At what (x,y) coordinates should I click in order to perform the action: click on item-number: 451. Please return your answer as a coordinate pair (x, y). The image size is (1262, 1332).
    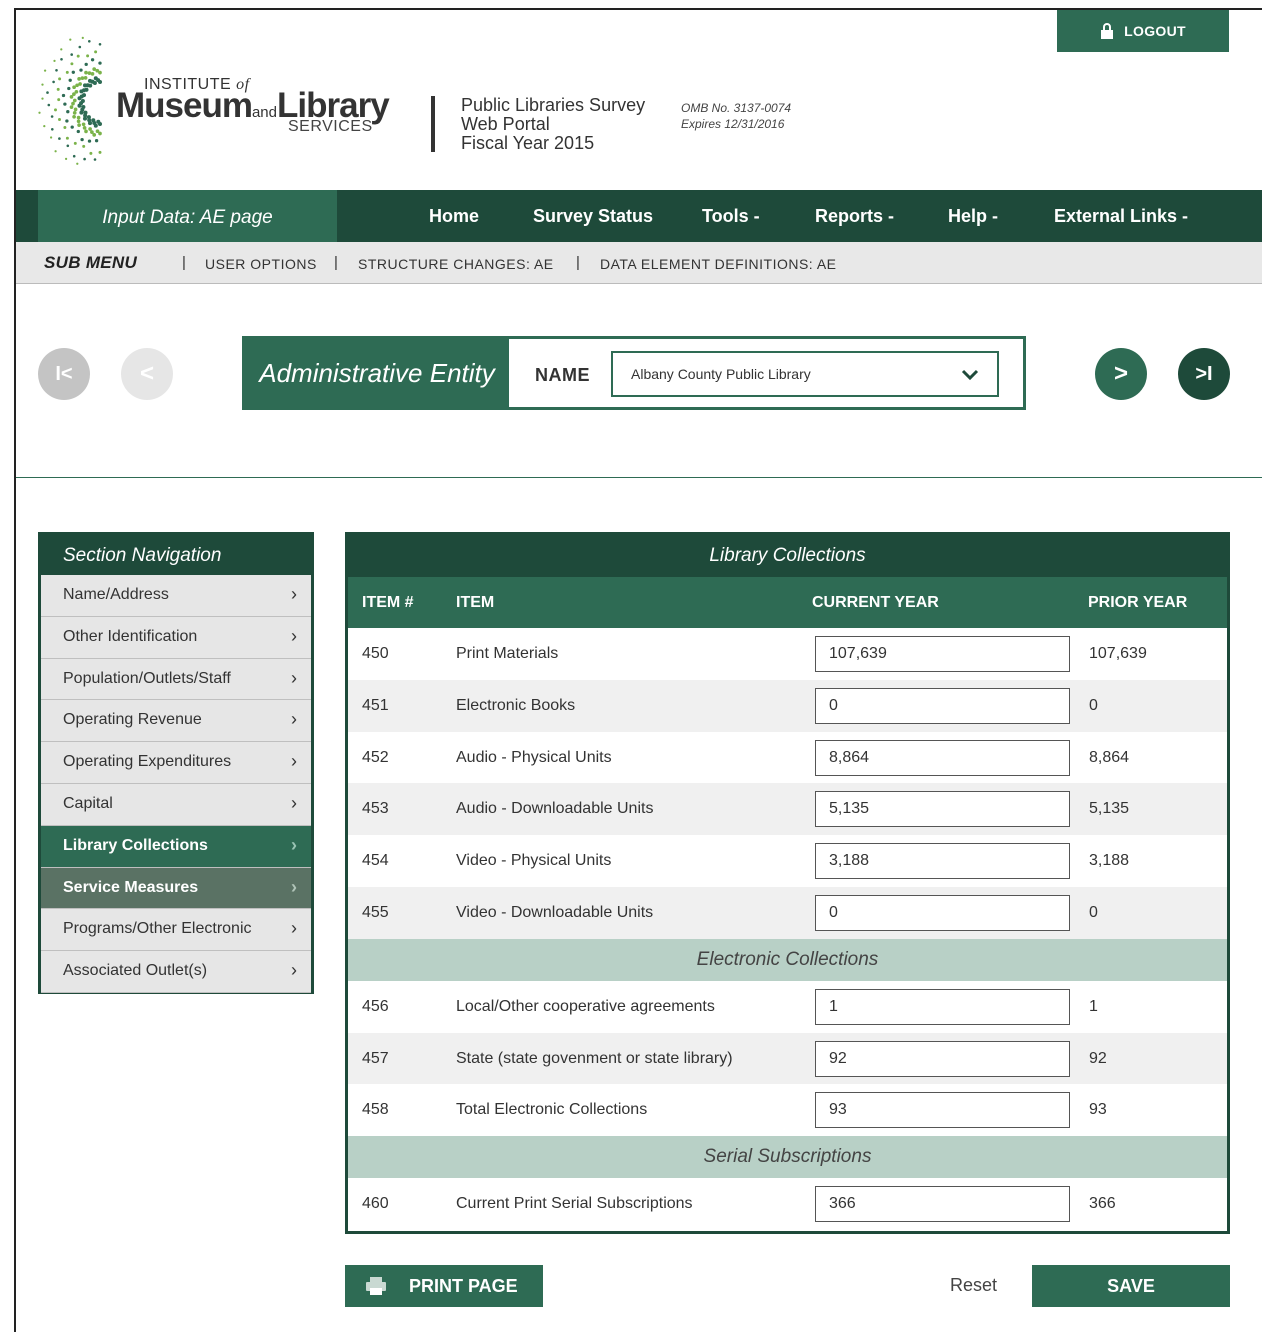
    Looking at the image, I should click on (375, 705).